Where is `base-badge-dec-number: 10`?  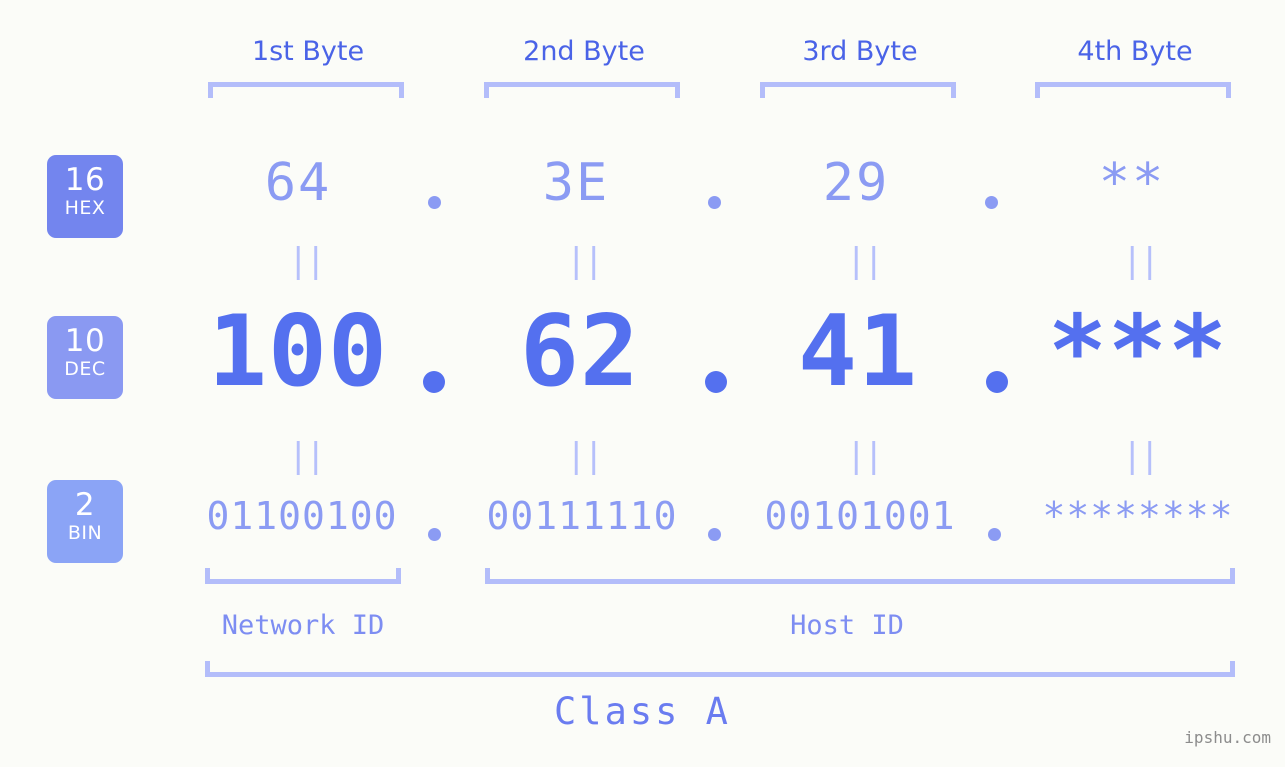
base-badge-dec-number: 10 is located at coordinates (85, 341).